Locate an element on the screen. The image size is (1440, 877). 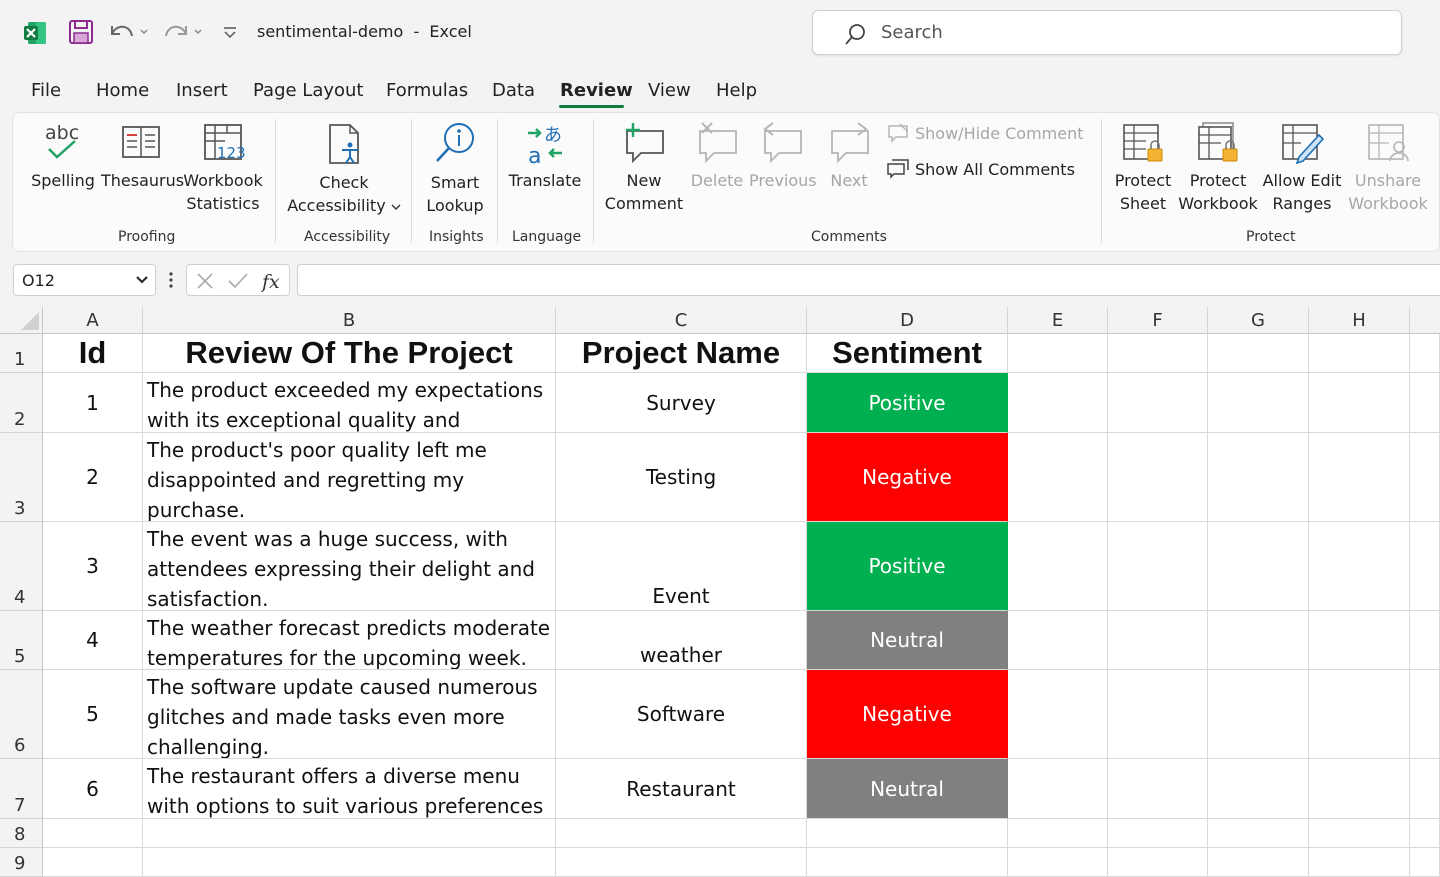
cell-id: 6 is located at coordinates (93, 789).